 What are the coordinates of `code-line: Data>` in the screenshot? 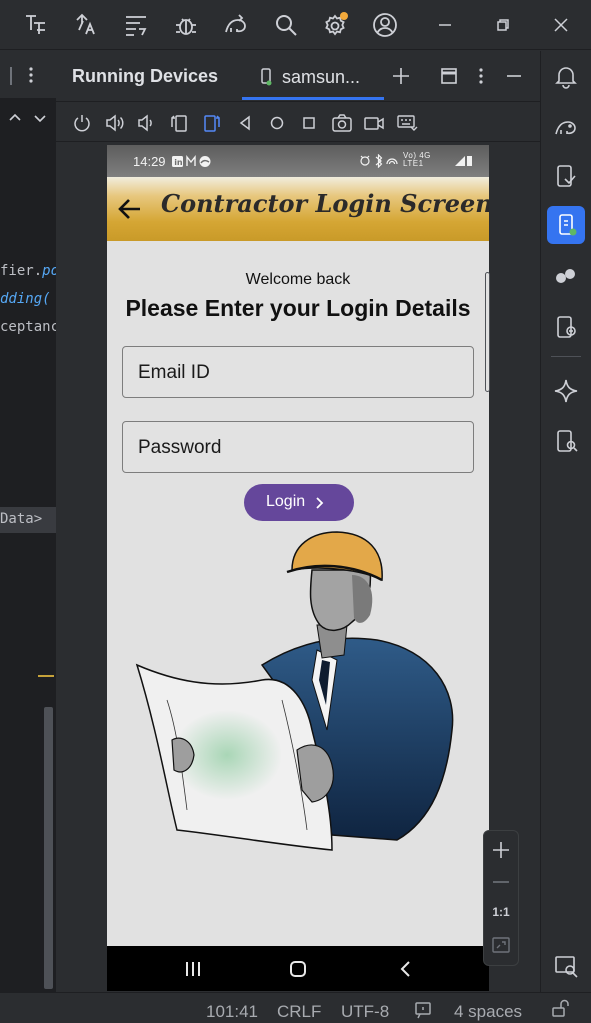 It's located at (21, 519).